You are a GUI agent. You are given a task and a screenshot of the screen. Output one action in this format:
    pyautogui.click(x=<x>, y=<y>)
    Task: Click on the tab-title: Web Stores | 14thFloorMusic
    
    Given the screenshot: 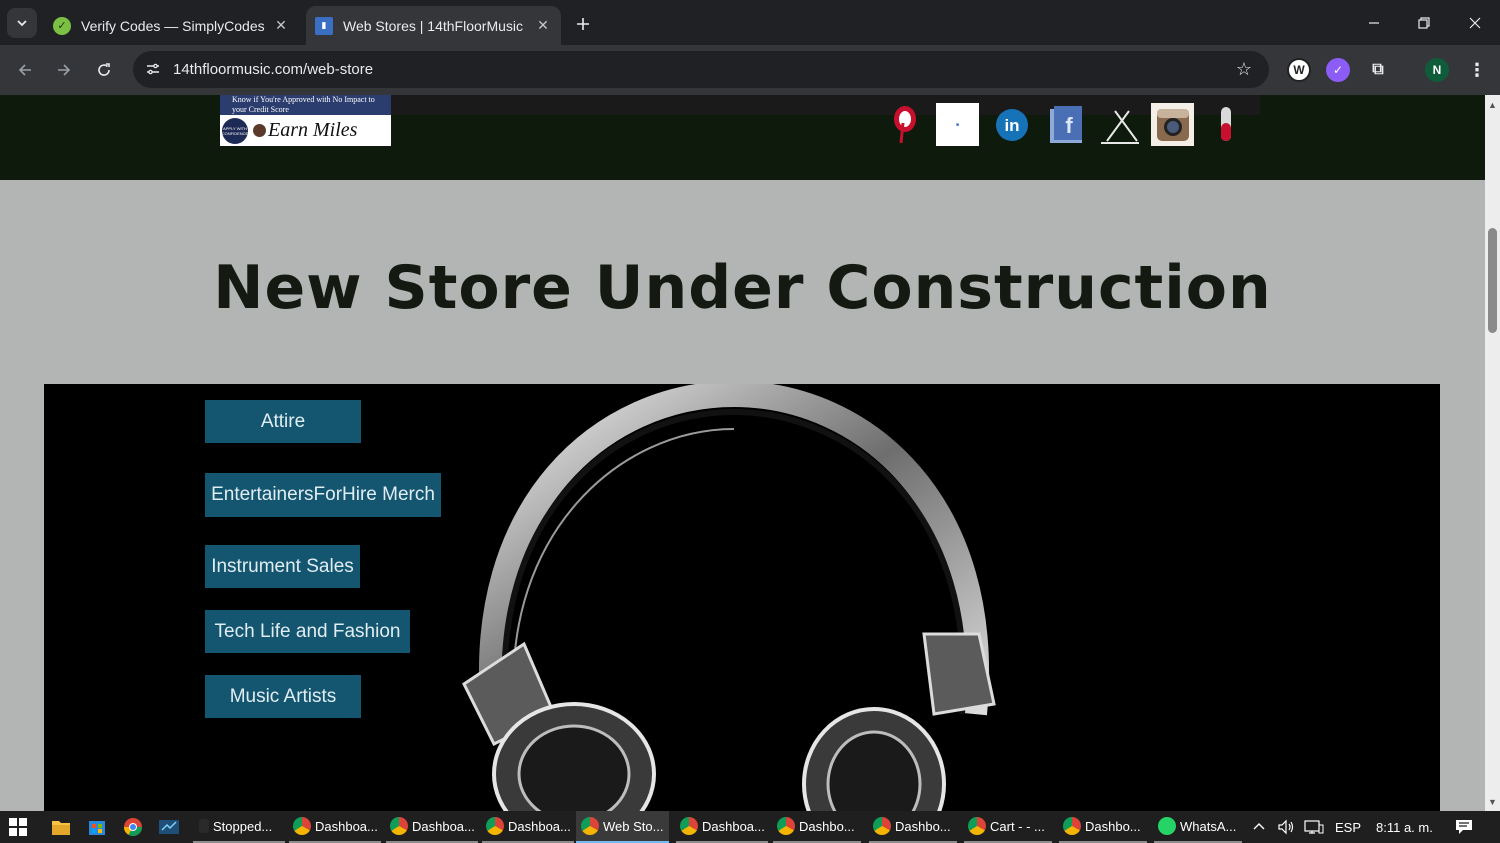 What is the action you would take?
    pyautogui.click(x=433, y=25)
    